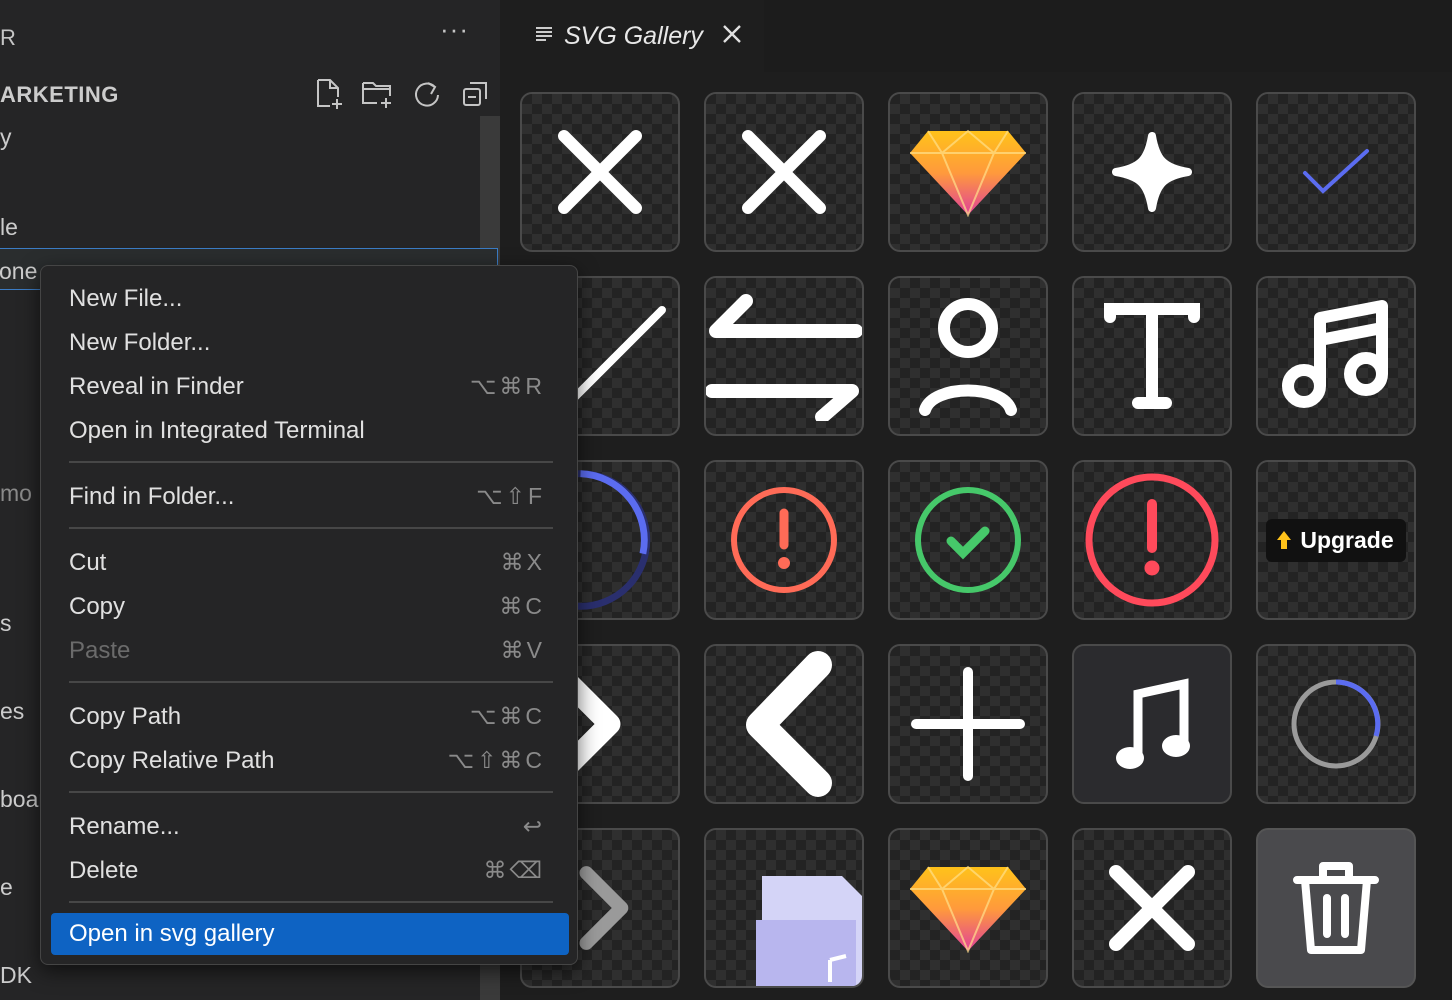 Image resolution: width=1452 pixels, height=1000 pixels. Describe the element at coordinates (1336, 724) in the screenshot. I see `spinner-icon` at that location.